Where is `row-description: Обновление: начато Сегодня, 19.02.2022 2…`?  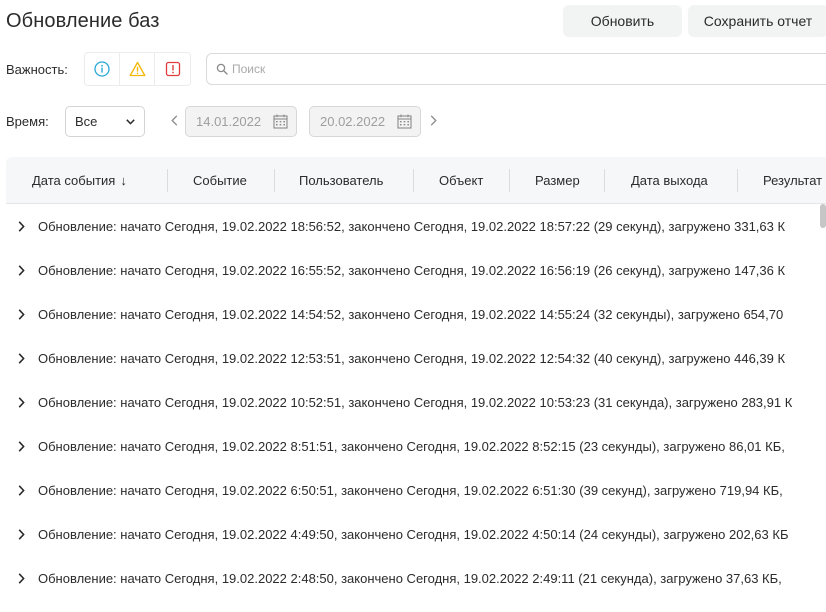
row-description: Обновление: начато Сегодня, 19.02.2022 2… is located at coordinates (410, 578).